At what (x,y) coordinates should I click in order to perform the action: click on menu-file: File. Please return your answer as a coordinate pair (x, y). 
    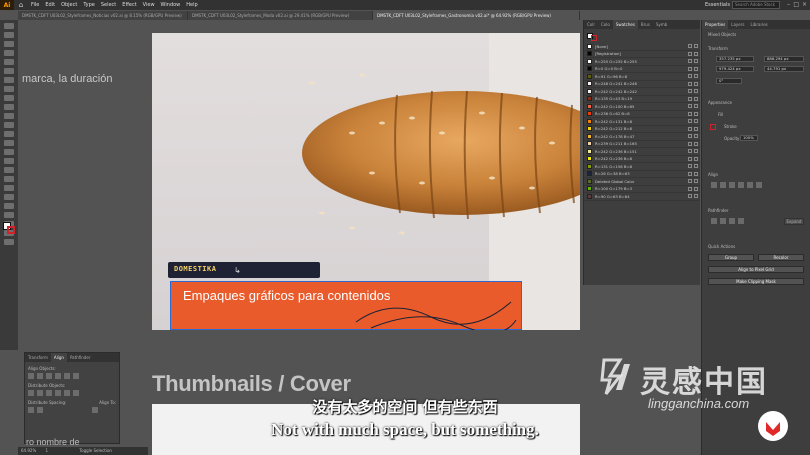
    Looking at the image, I should click on (35, 5).